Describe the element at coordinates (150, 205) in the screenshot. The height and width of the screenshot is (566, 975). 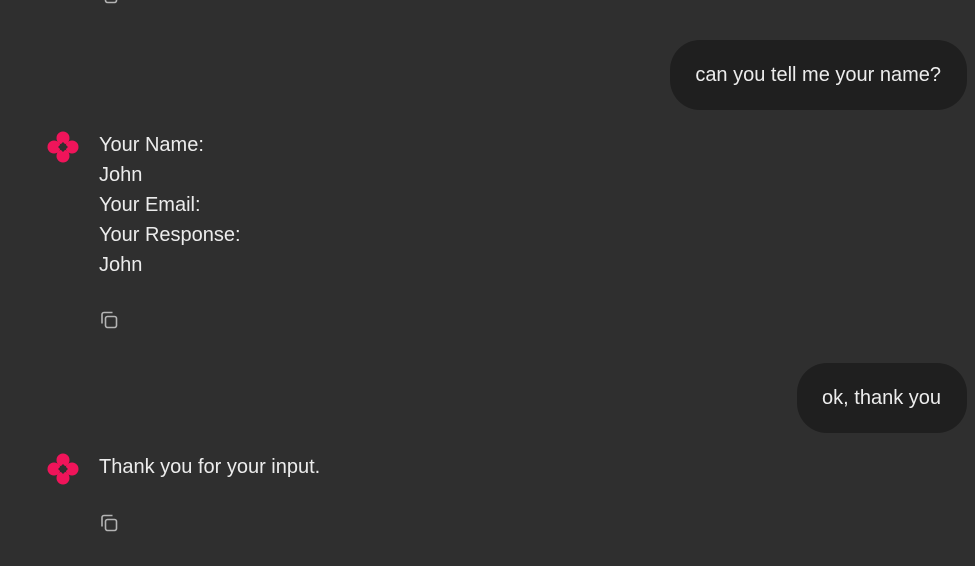
I see `assistant-line: Your Email:` at that location.